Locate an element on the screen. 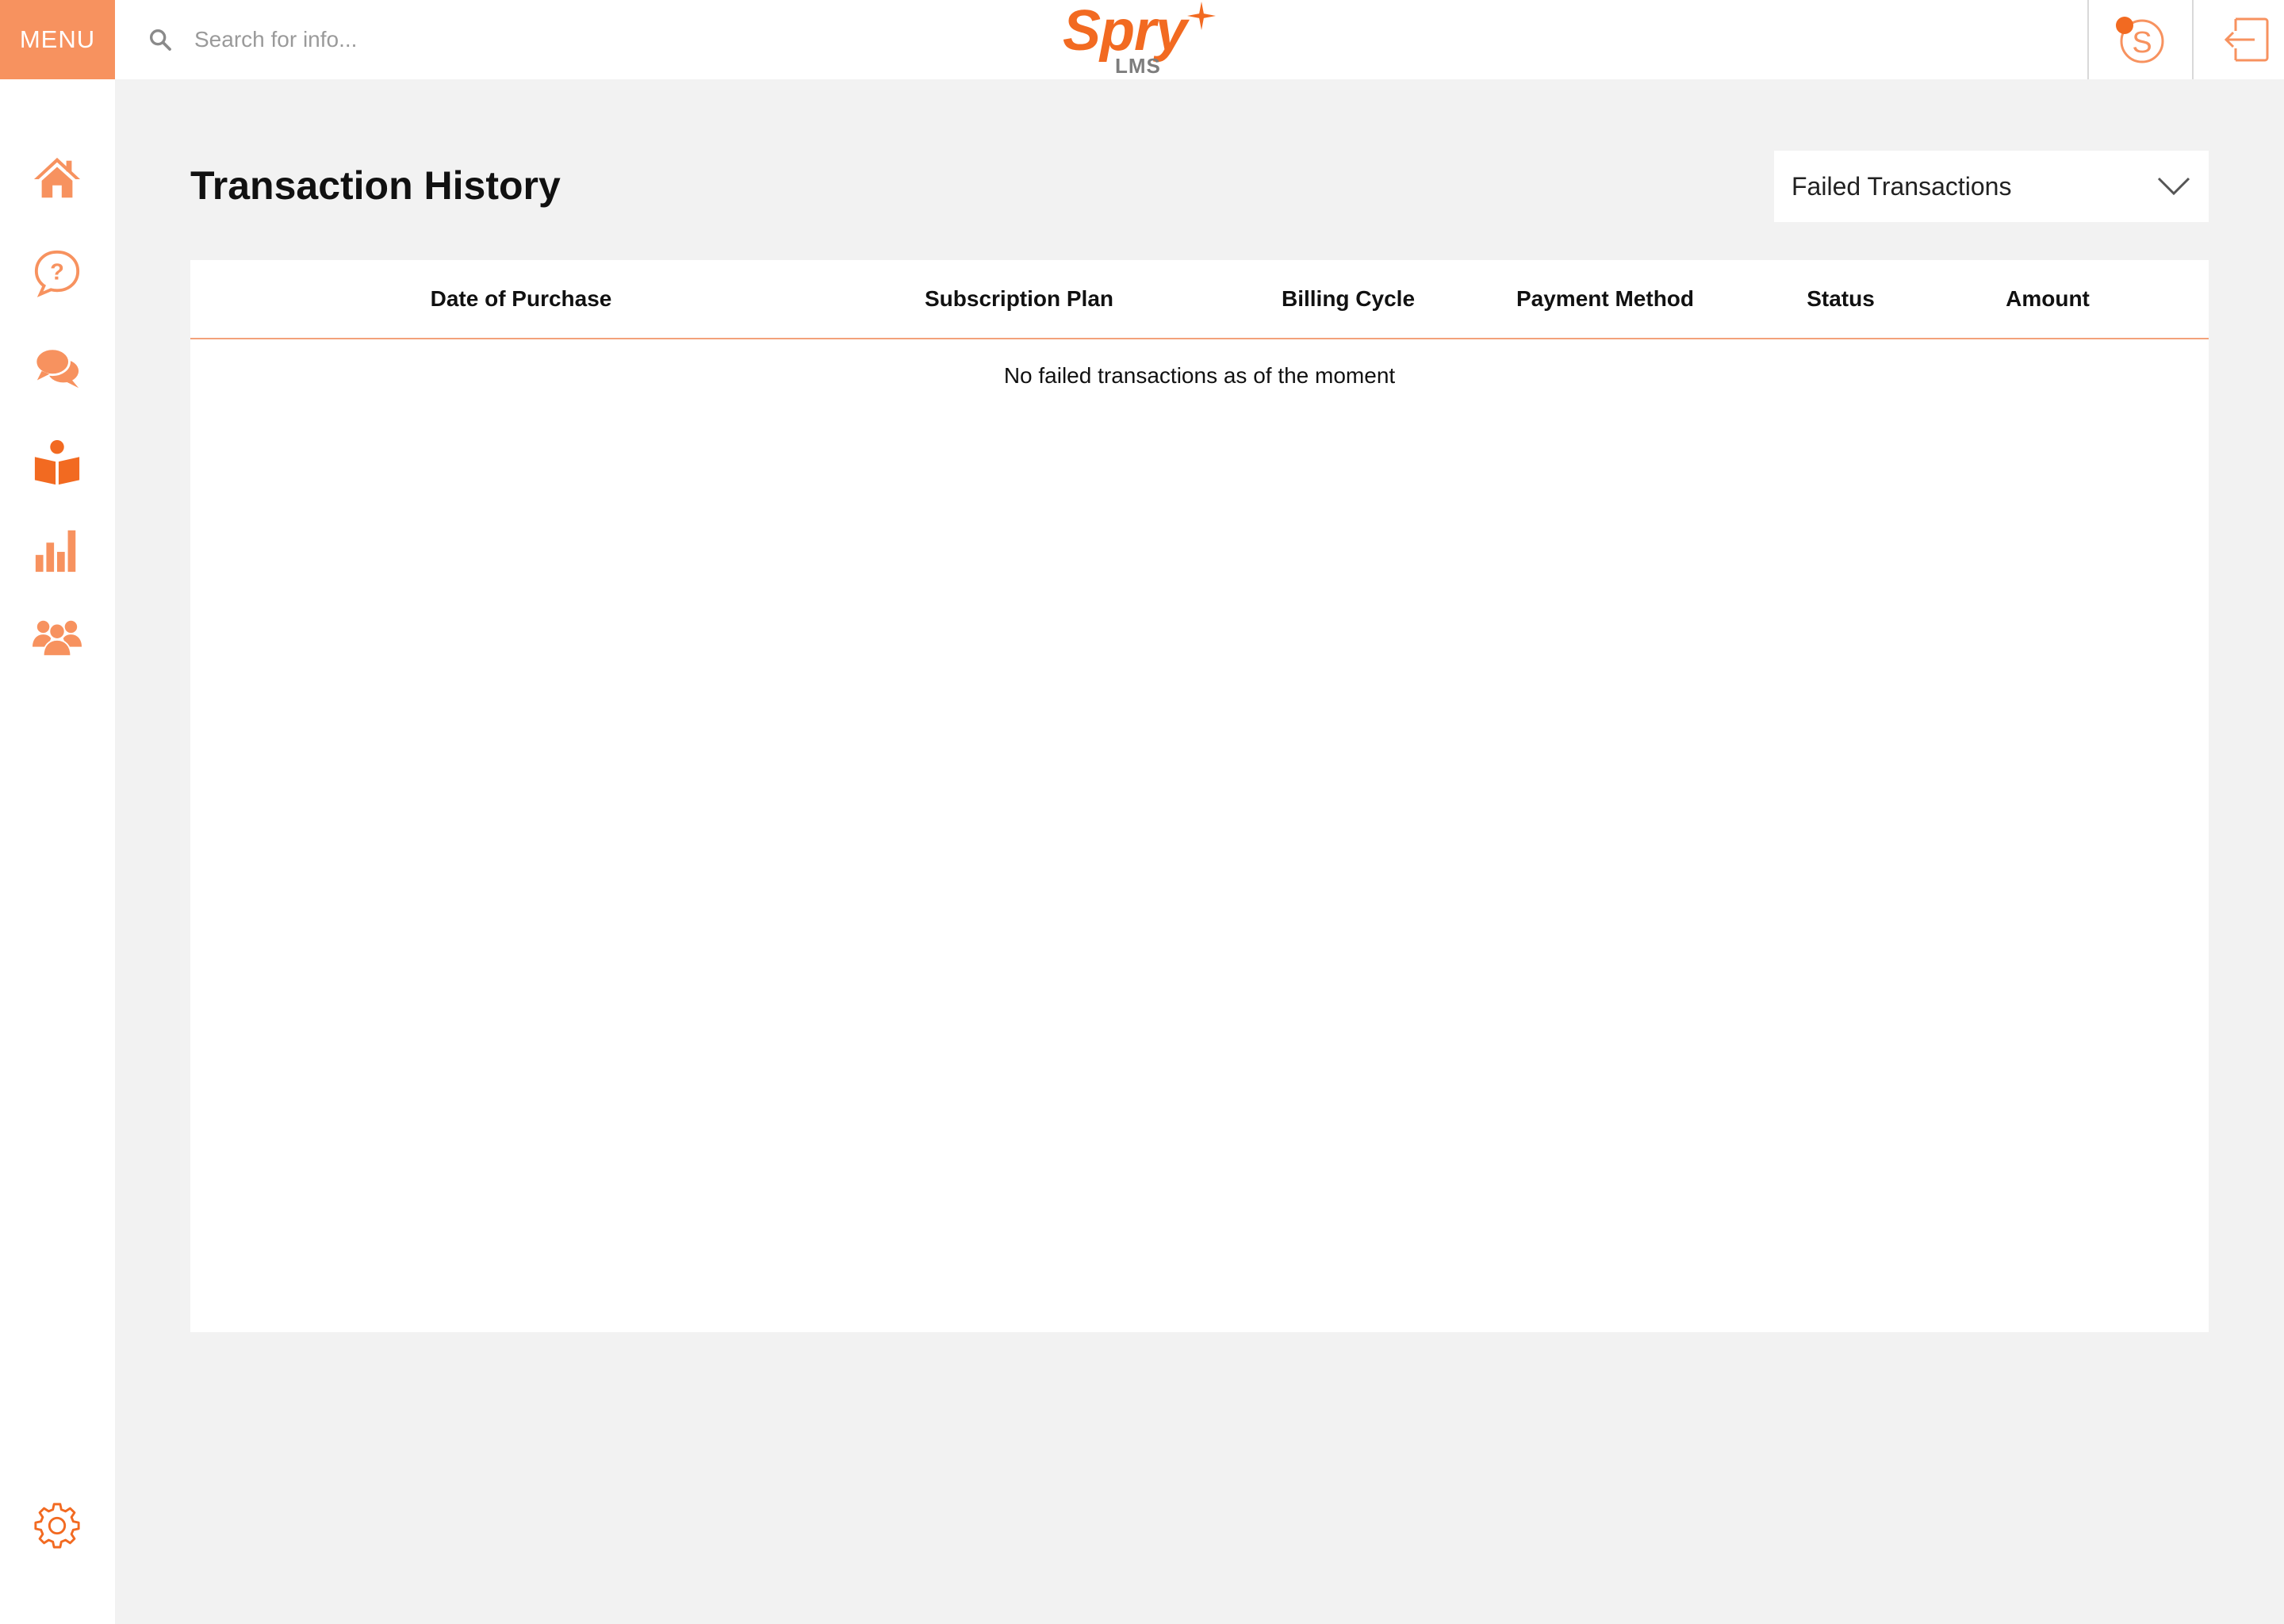 This screenshot has width=2284, height=1624. chat-icon is located at coordinates (56, 368).